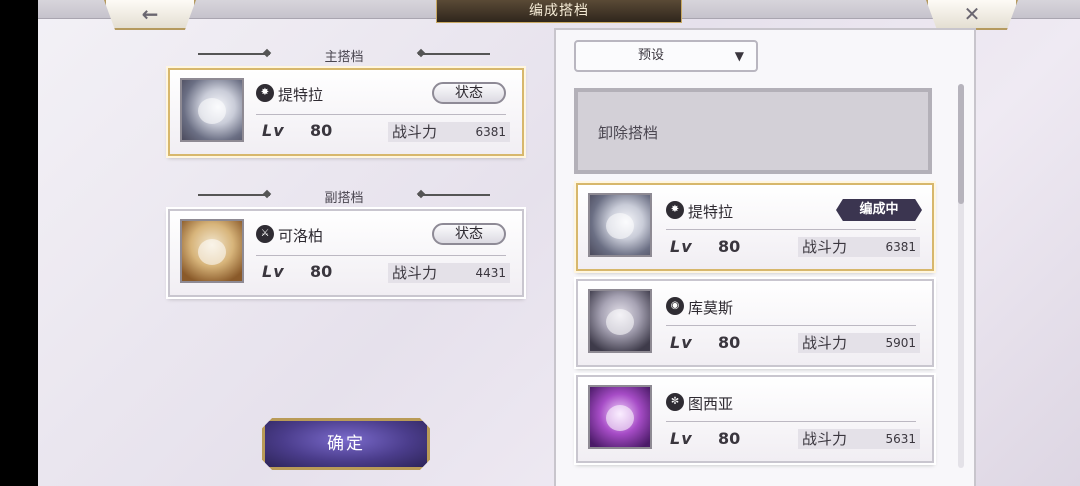  I want to click on main-partner-heading: 主搭档, so click(344, 55).